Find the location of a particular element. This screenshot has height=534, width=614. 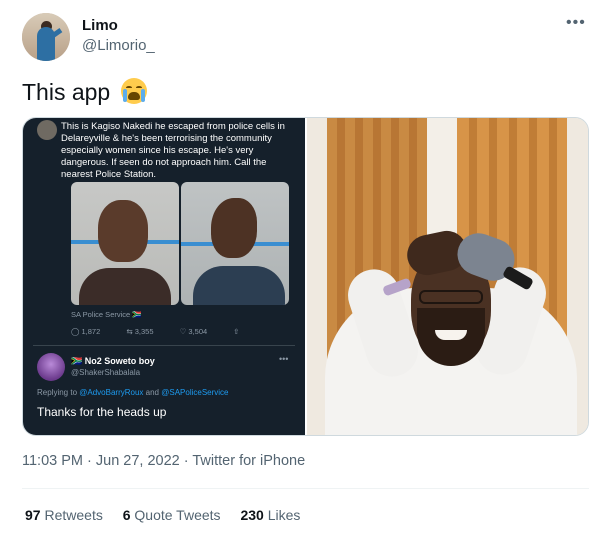

quotes-stat: 6 Quote Tweets is located at coordinates (172, 515).